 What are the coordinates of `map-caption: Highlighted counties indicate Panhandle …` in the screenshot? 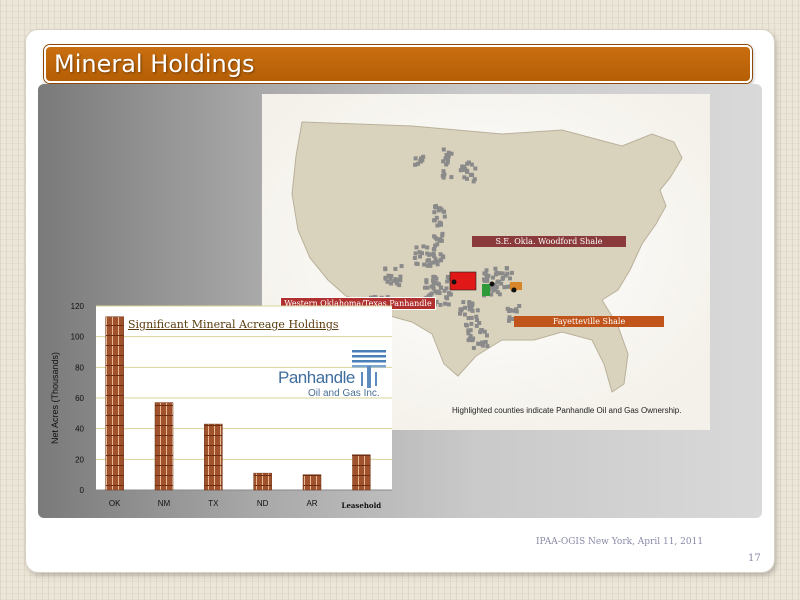 It's located at (567, 410).